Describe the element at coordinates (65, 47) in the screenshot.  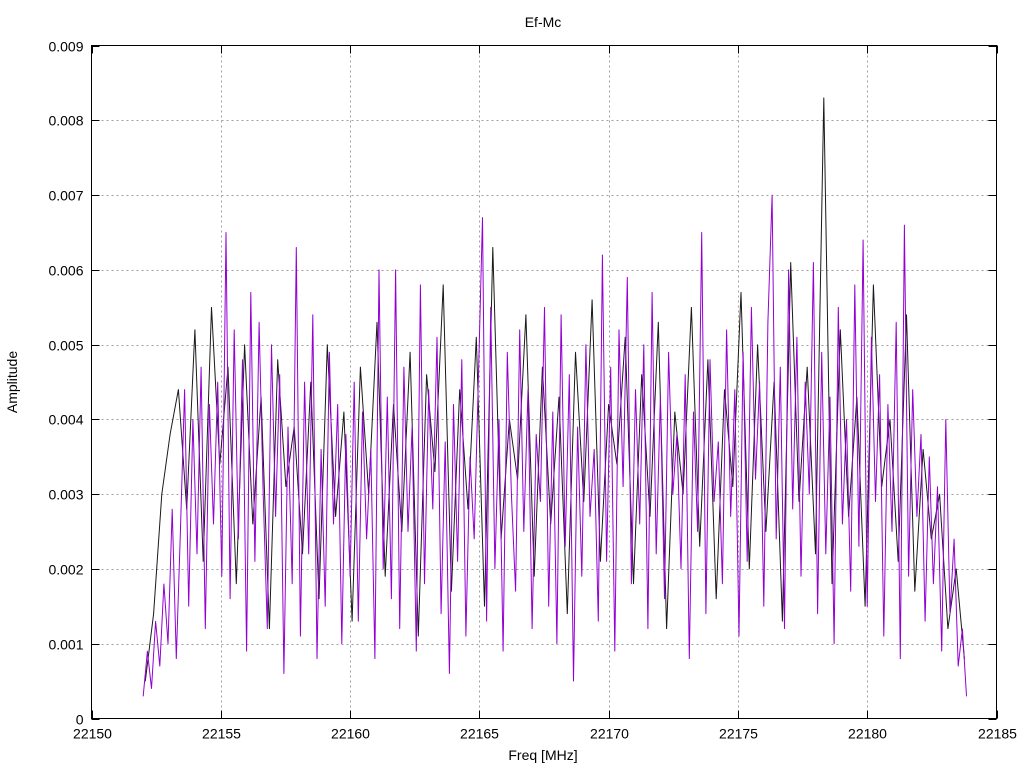
I see `y-tick-label: 0.009` at that location.